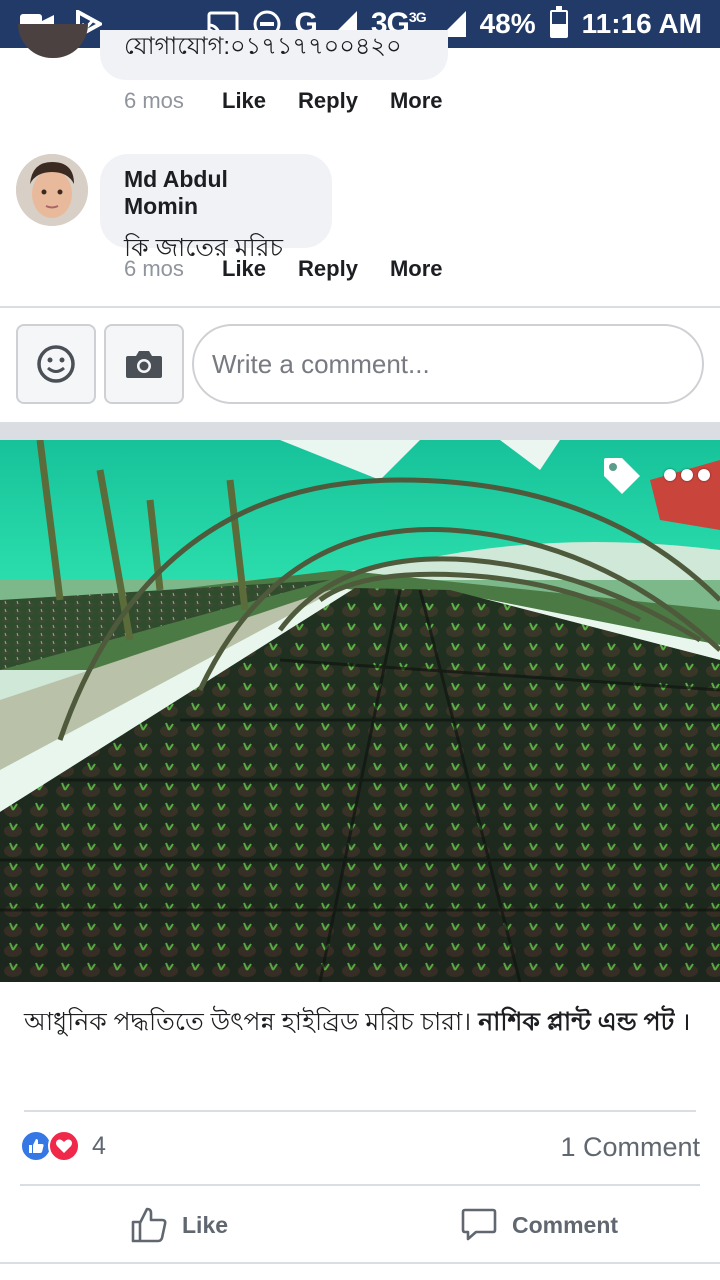 Image resolution: width=720 pixels, height=1280 pixels. I want to click on feed-separator, so click(360, 431).